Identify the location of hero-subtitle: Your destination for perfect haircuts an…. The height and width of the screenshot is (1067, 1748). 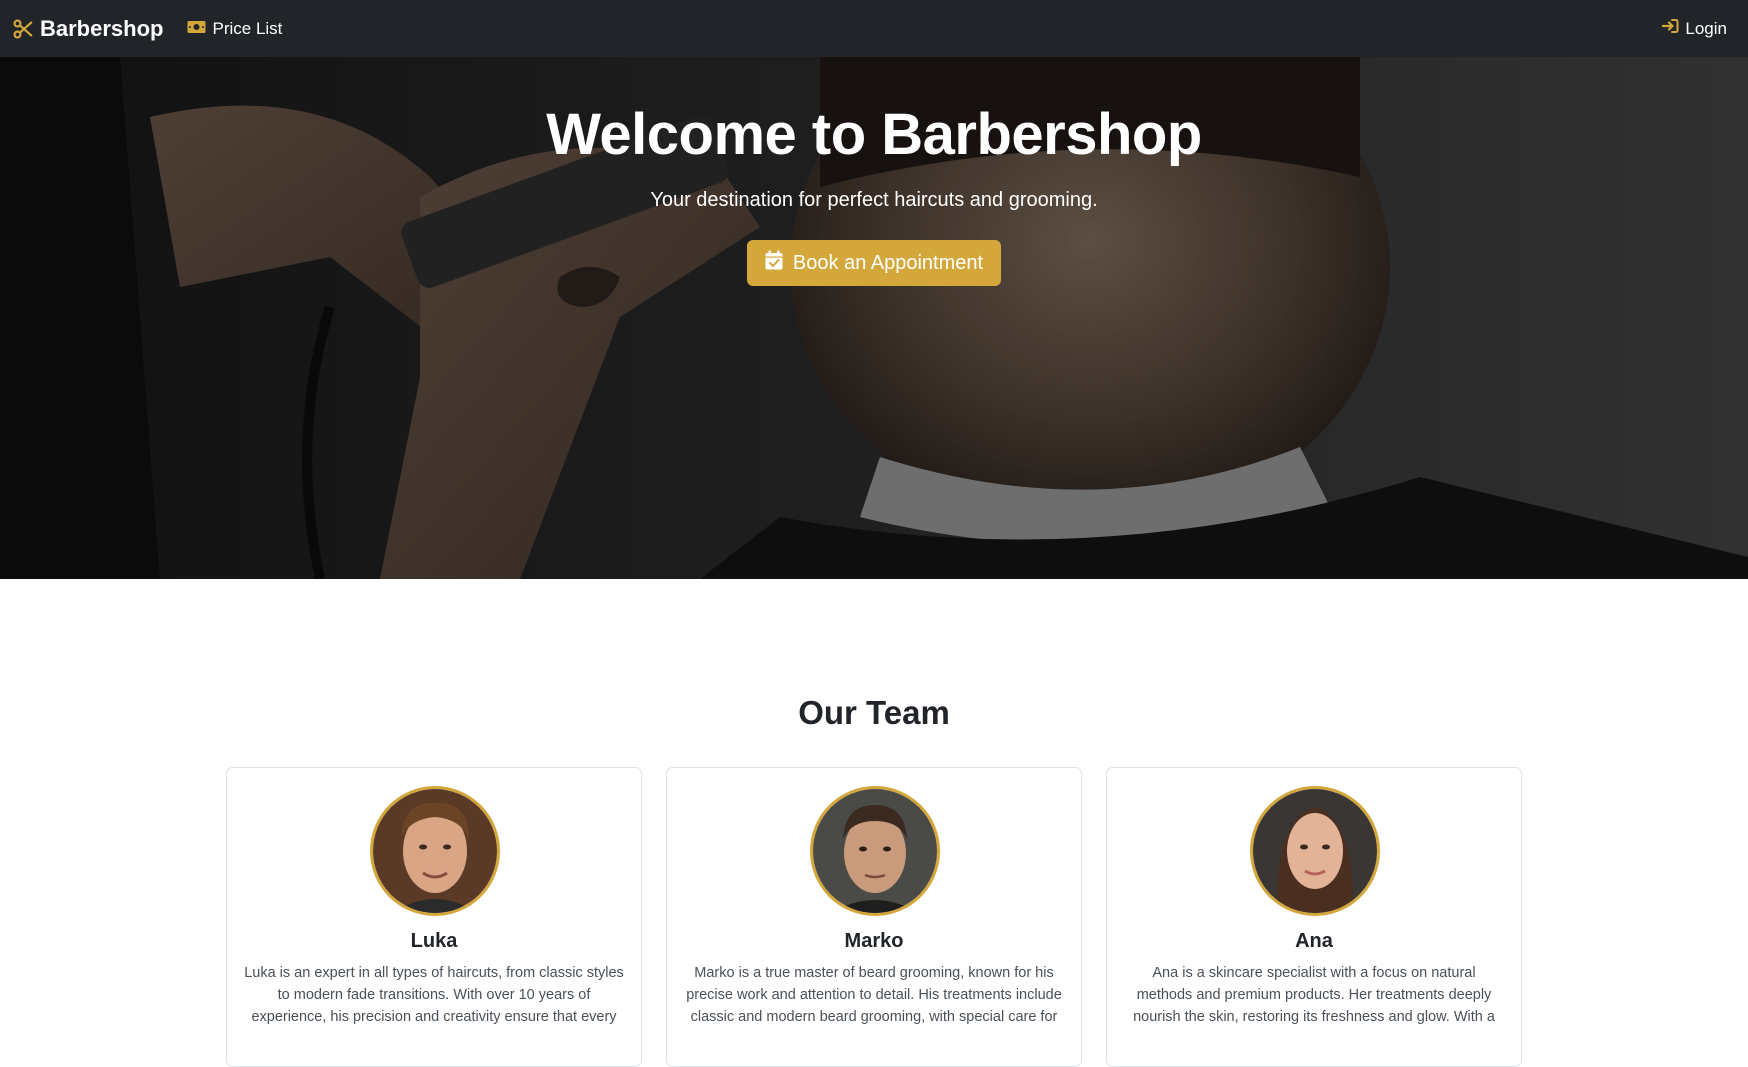
(874, 200).